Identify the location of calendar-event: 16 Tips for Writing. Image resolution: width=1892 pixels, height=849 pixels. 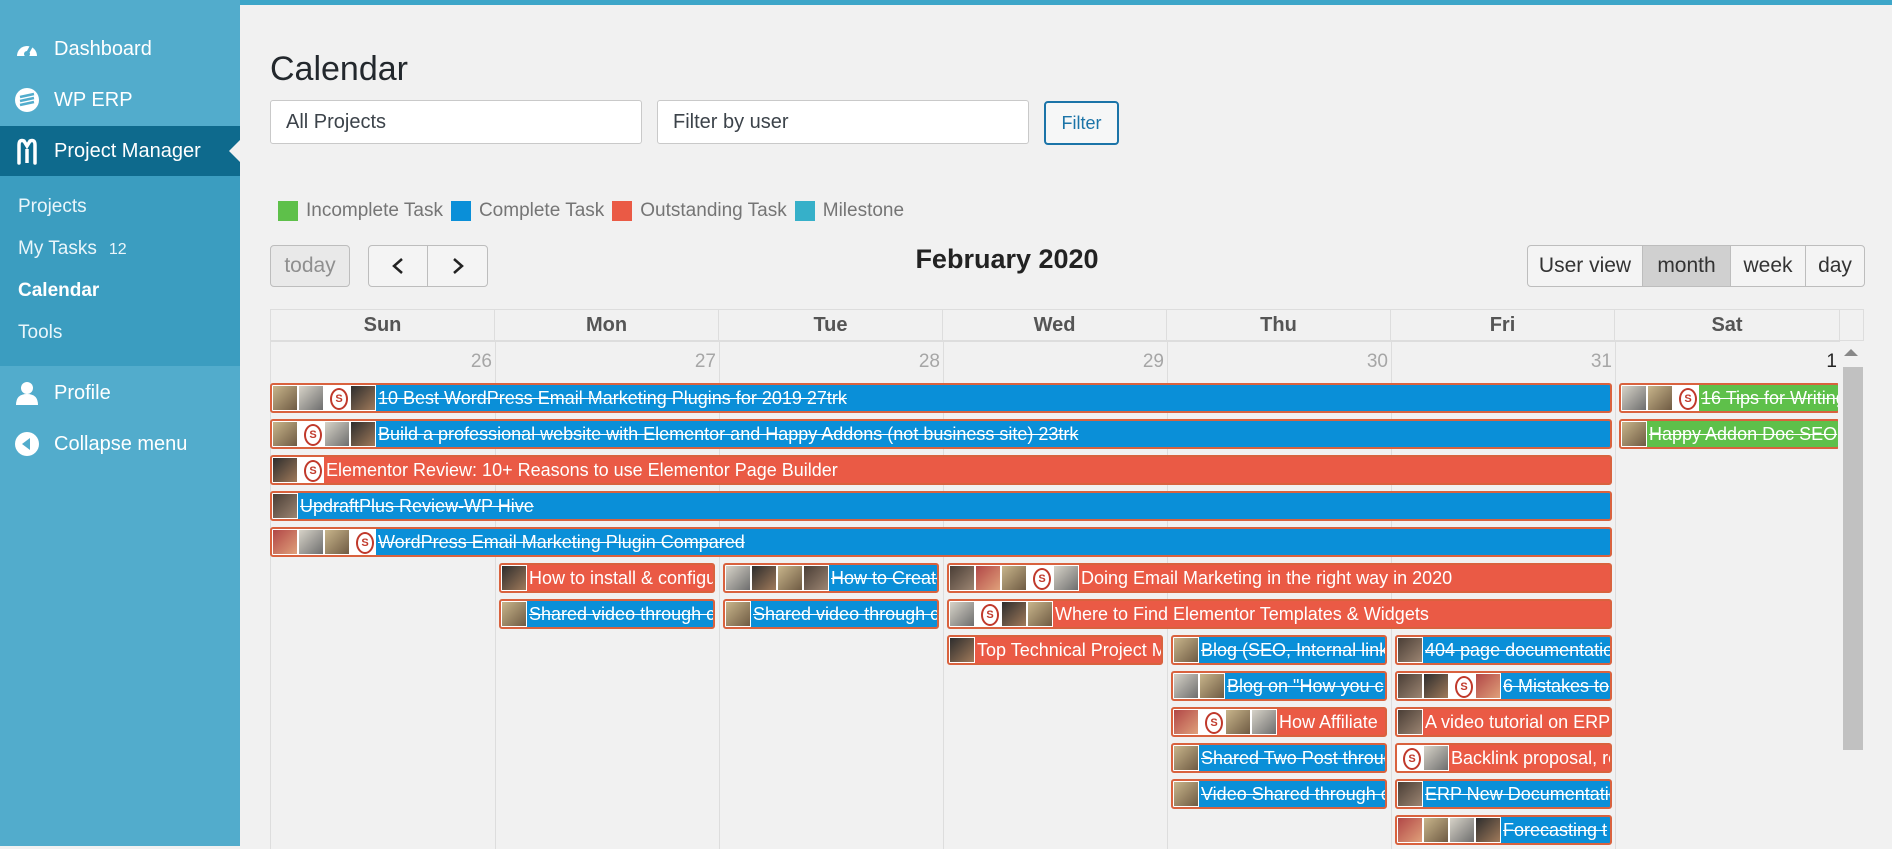
(1729, 398).